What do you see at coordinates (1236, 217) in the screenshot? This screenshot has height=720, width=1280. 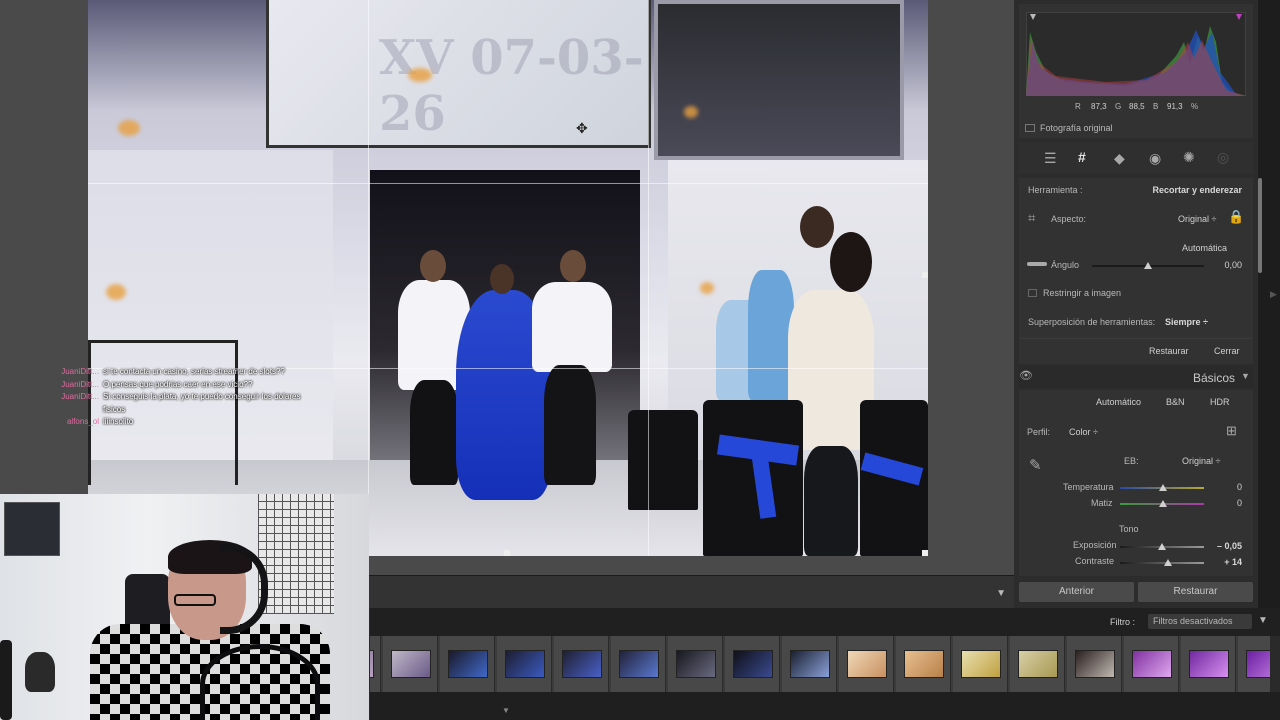 I see `lock-icon: 🔒` at bounding box center [1236, 217].